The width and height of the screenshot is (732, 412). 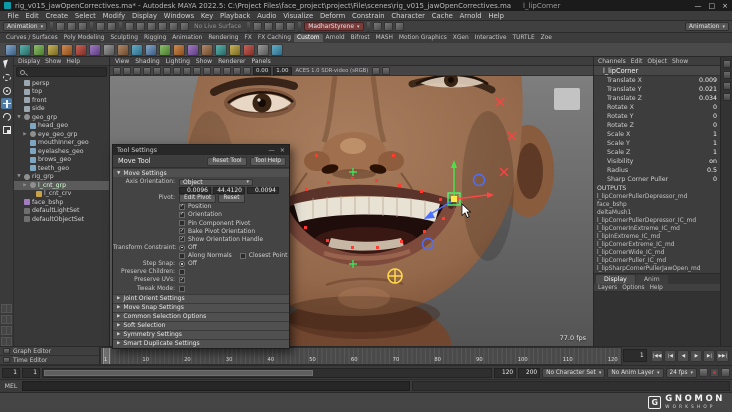 What do you see at coordinates (101, 26) in the screenshot?
I see `undo-icon` at bounding box center [101, 26].